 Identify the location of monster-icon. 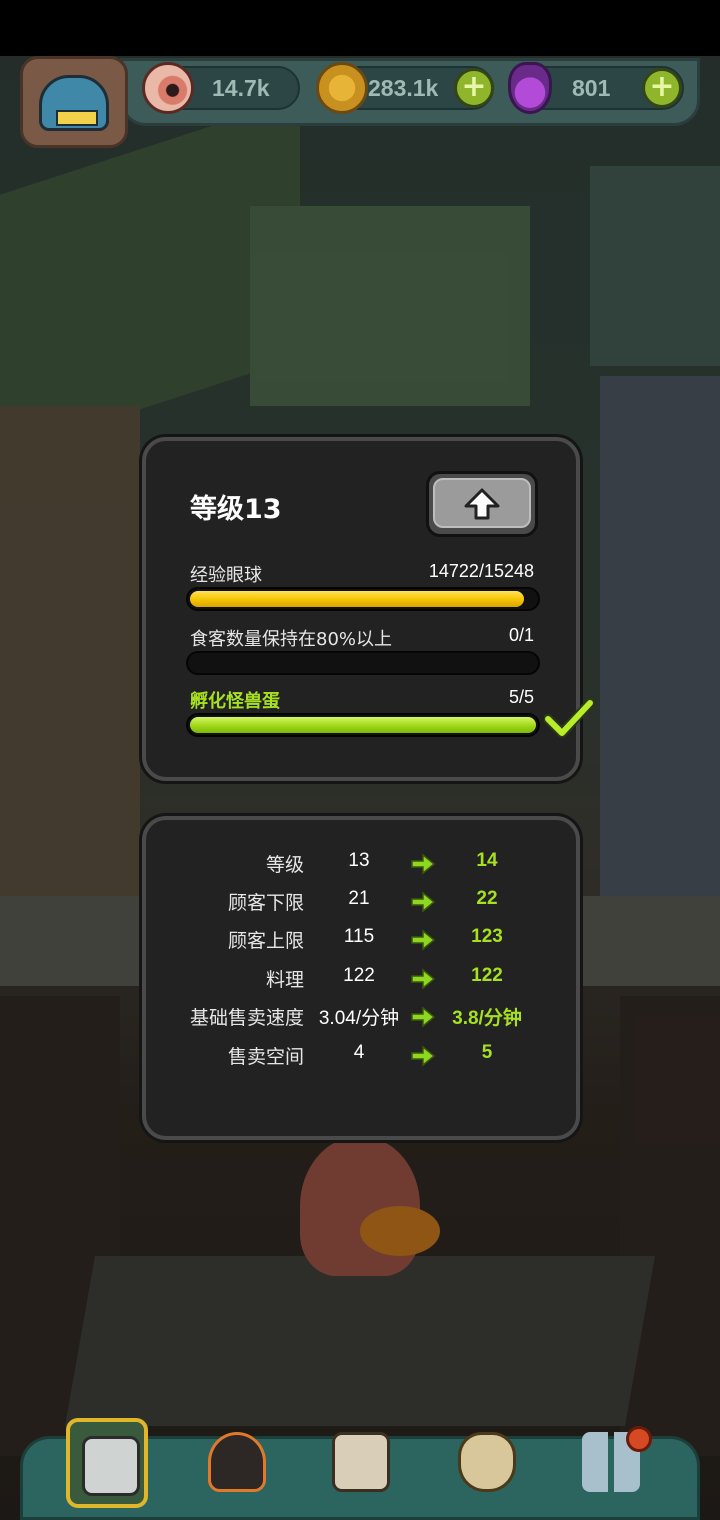
(237, 1462).